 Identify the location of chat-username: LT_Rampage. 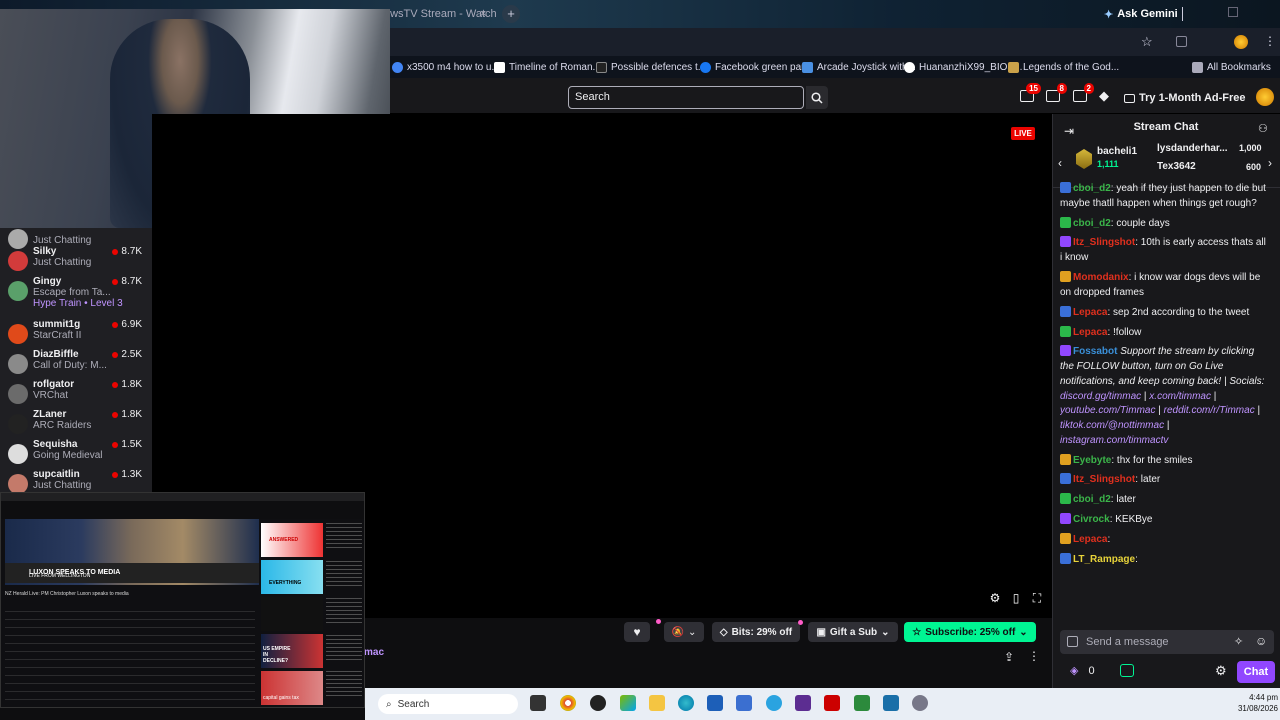
(1104, 559).